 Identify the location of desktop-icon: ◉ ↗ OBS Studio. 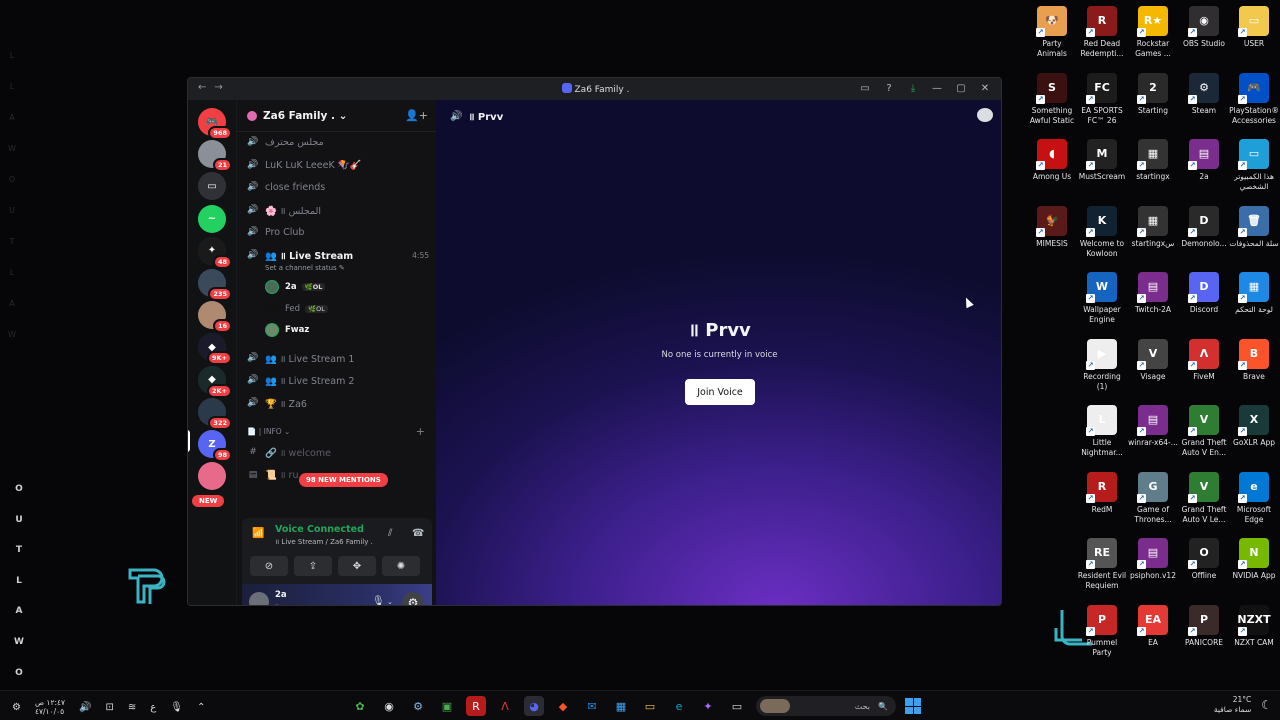
(1204, 26).